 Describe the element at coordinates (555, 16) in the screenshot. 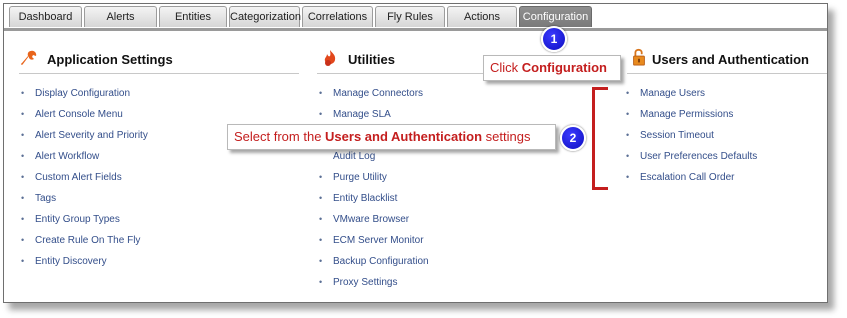

I see `tab-configuration: Configuration` at that location.